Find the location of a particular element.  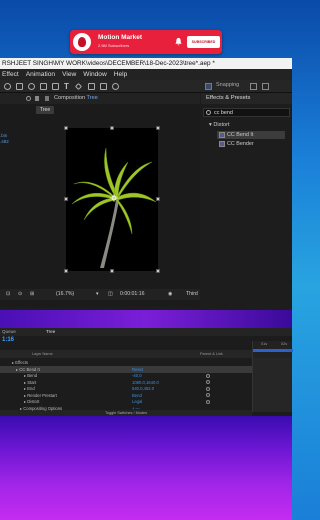

snapping-label: Snapping is located at coordinates (228, 85).